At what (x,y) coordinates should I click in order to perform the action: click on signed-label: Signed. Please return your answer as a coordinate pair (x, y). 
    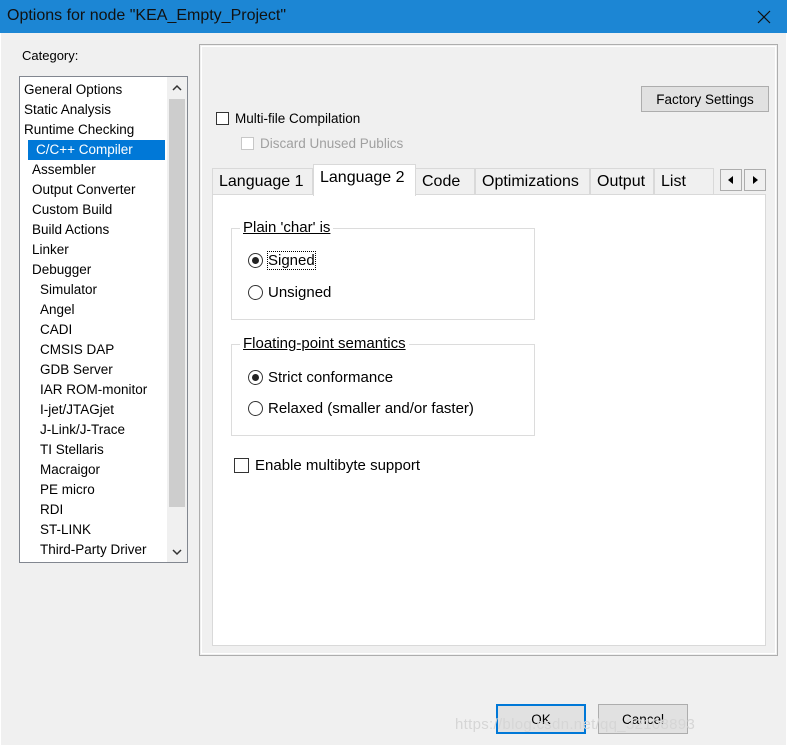
    Looking at the image, I should click on (291, 260).